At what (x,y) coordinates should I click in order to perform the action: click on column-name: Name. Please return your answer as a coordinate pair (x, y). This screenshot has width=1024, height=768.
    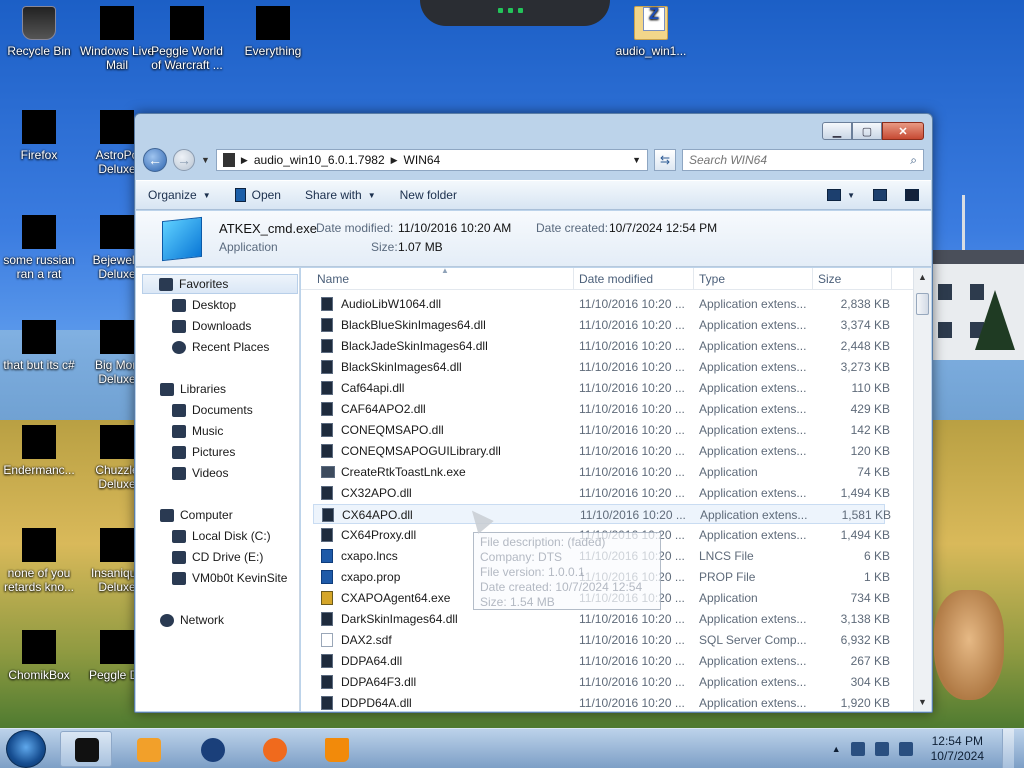
    Looking at the image, I should click on (333, 279).